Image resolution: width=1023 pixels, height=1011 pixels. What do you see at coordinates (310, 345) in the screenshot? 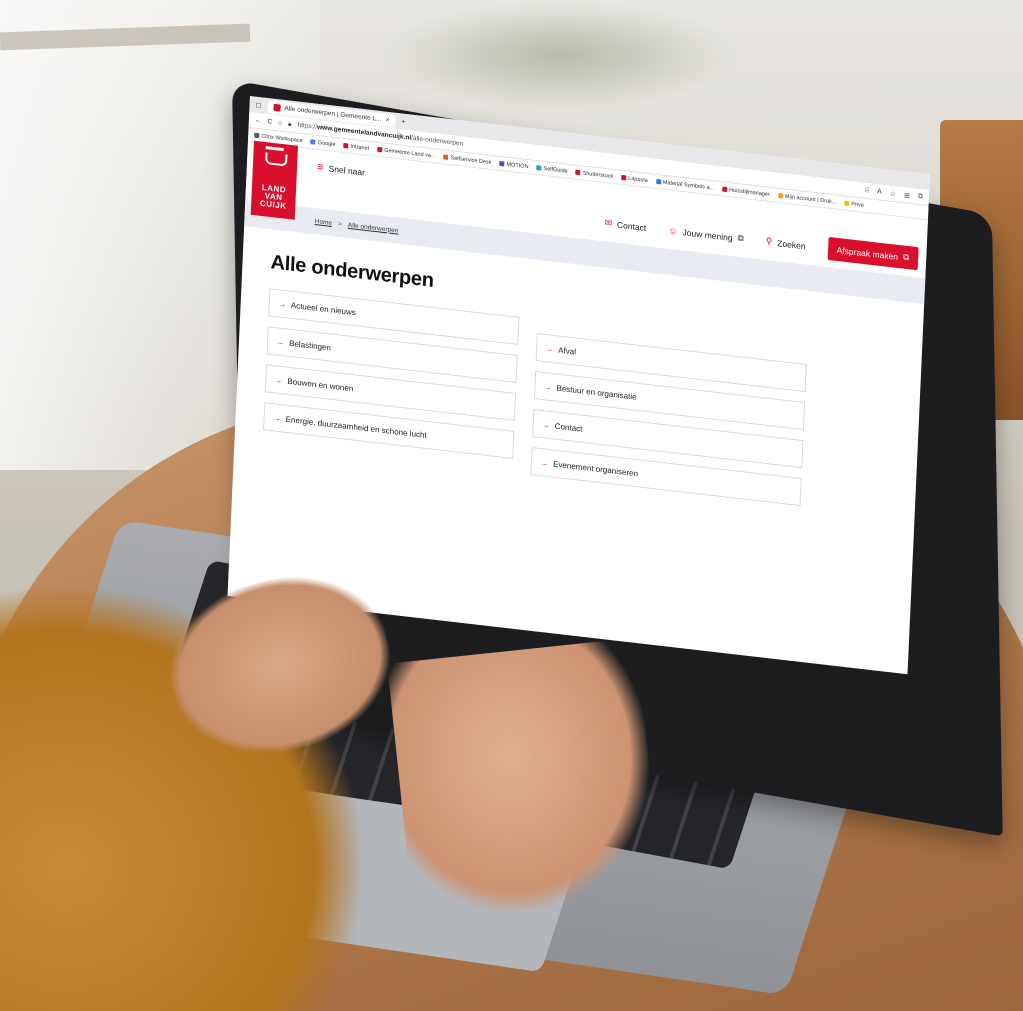
I see `topic-label: Belastingen` at bounding box center [310, 345].